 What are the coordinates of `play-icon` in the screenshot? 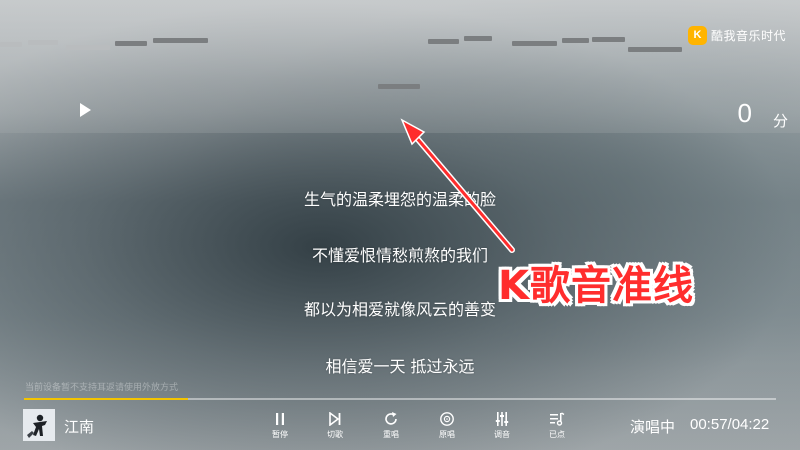 It's located at (85, 110).